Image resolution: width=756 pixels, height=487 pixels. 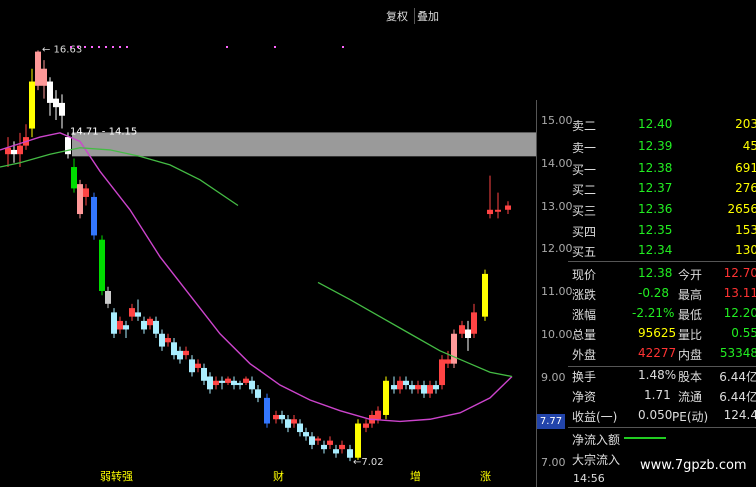 What do you see at coordinates (662, 356) in the screenshot?
I see `quote-row-outer: 外盘 42277 内盘 53348` at bounding box center [662, 356].